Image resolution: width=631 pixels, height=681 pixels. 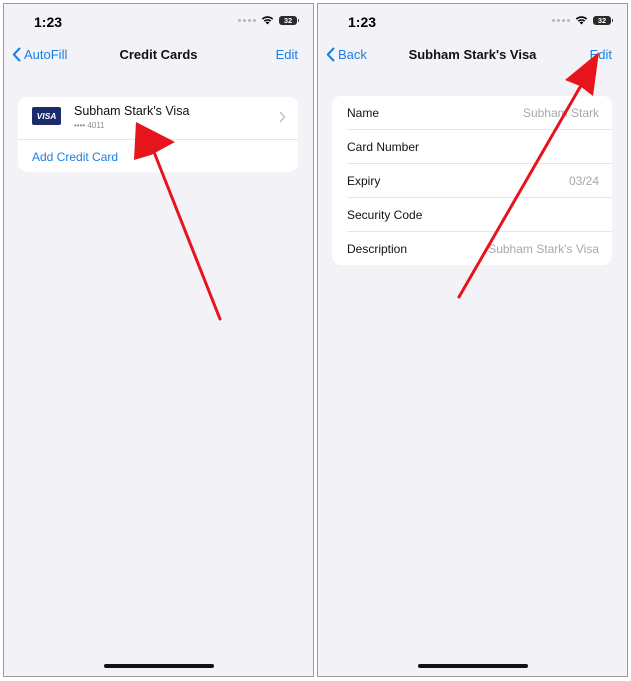 What do you see at coordinates (479, 147) in the screenshot?
I see `detail-row-card-number: Card Number` at bounding box center [479, 147].